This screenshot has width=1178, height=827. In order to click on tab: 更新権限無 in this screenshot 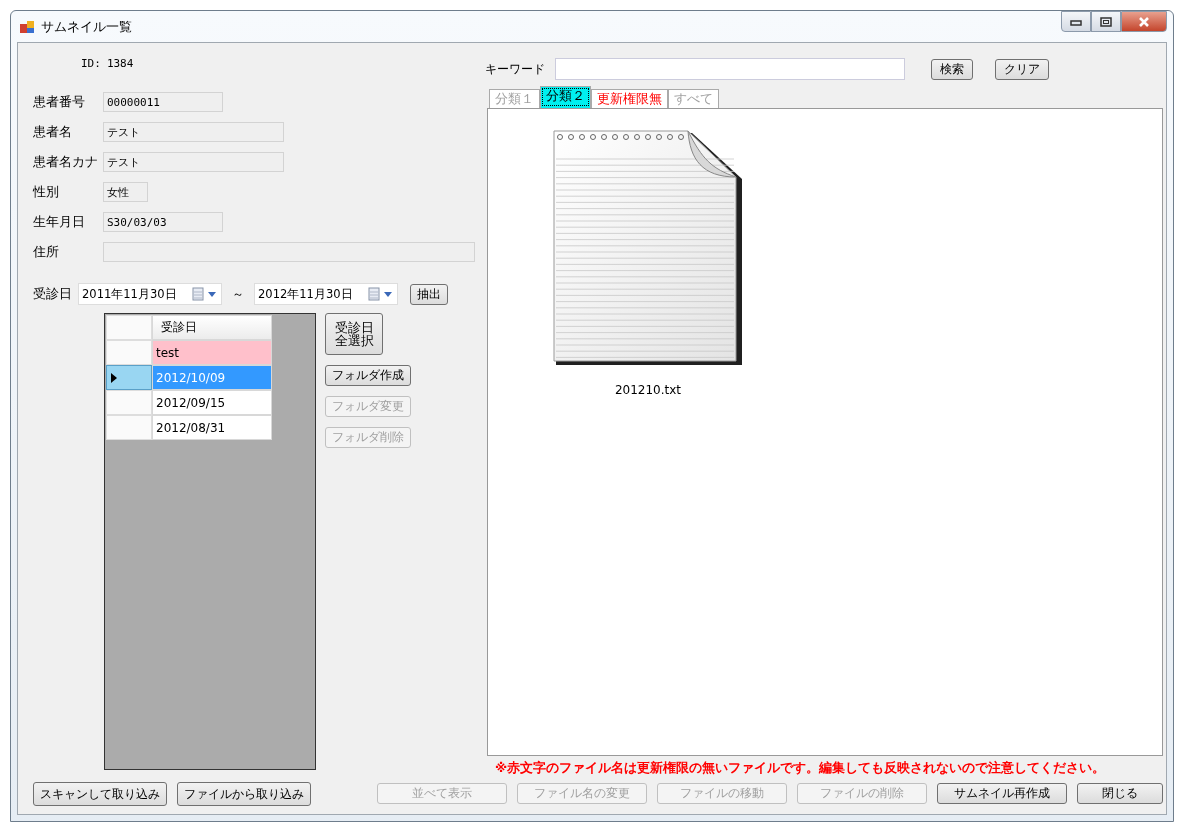, I will do `click(629, 98)`.